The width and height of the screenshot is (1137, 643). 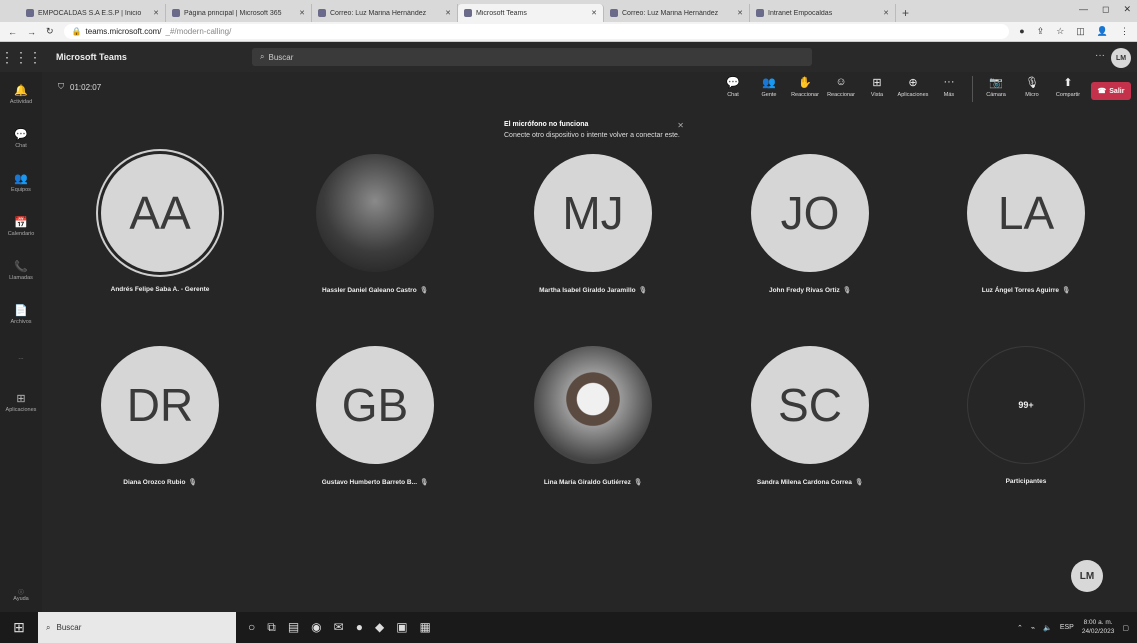 I want to click on rail-item-teams: 👥 Equipos, so click(x=21, y=182).